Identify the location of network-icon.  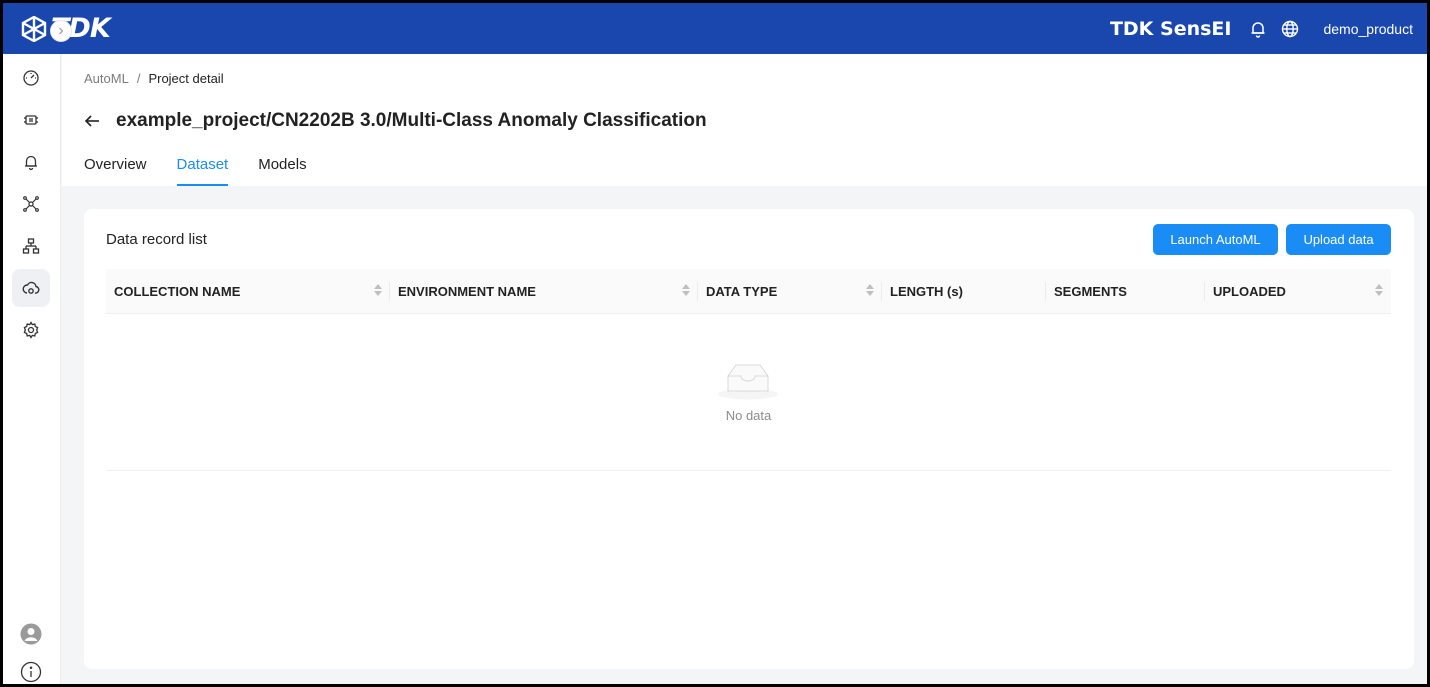
(31, 204).